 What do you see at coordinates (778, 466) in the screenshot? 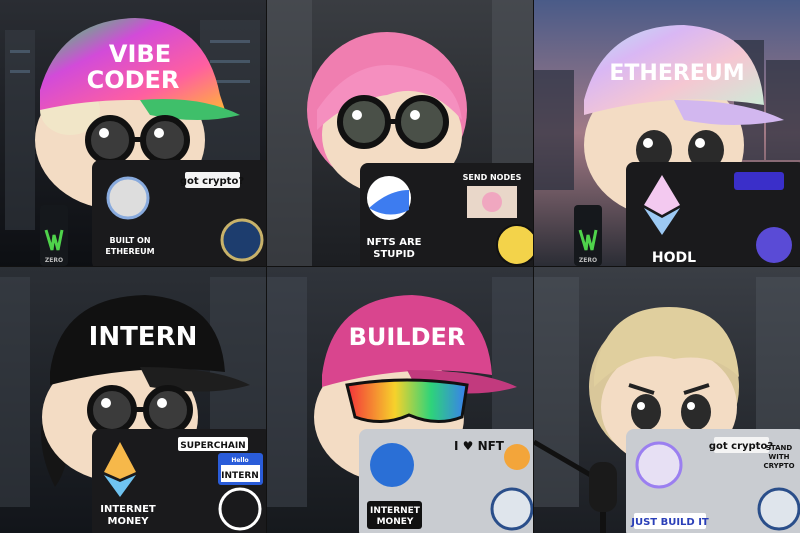
I see `sticker-crypto: CRYPTO` at bounding box center [778, 466].